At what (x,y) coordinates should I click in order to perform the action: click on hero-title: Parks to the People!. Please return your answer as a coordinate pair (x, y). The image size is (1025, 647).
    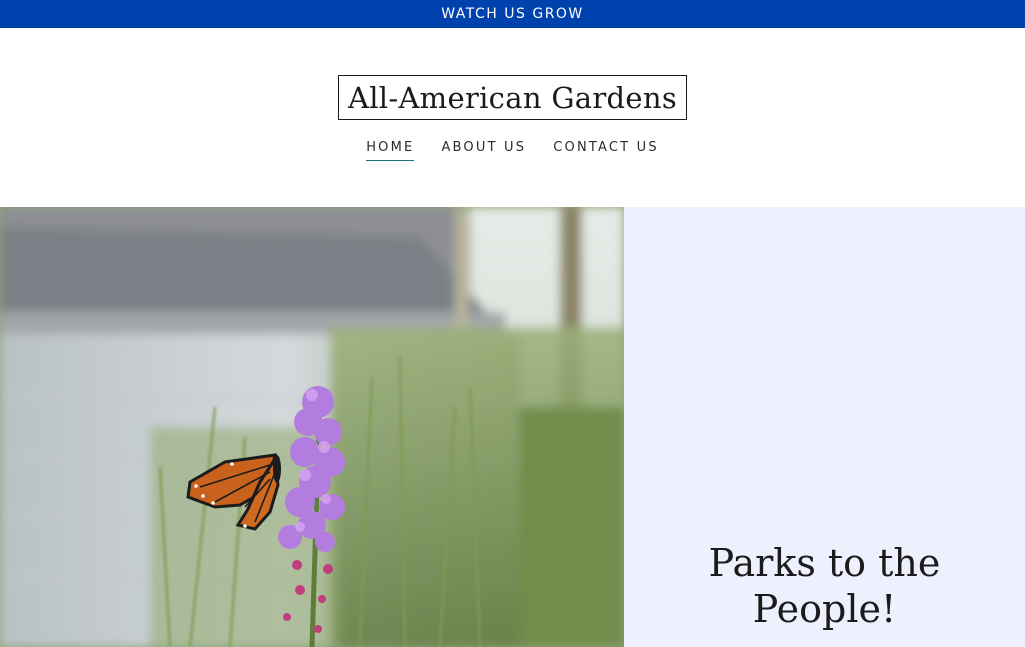
    Looking at the image, I should click on (824, 586).